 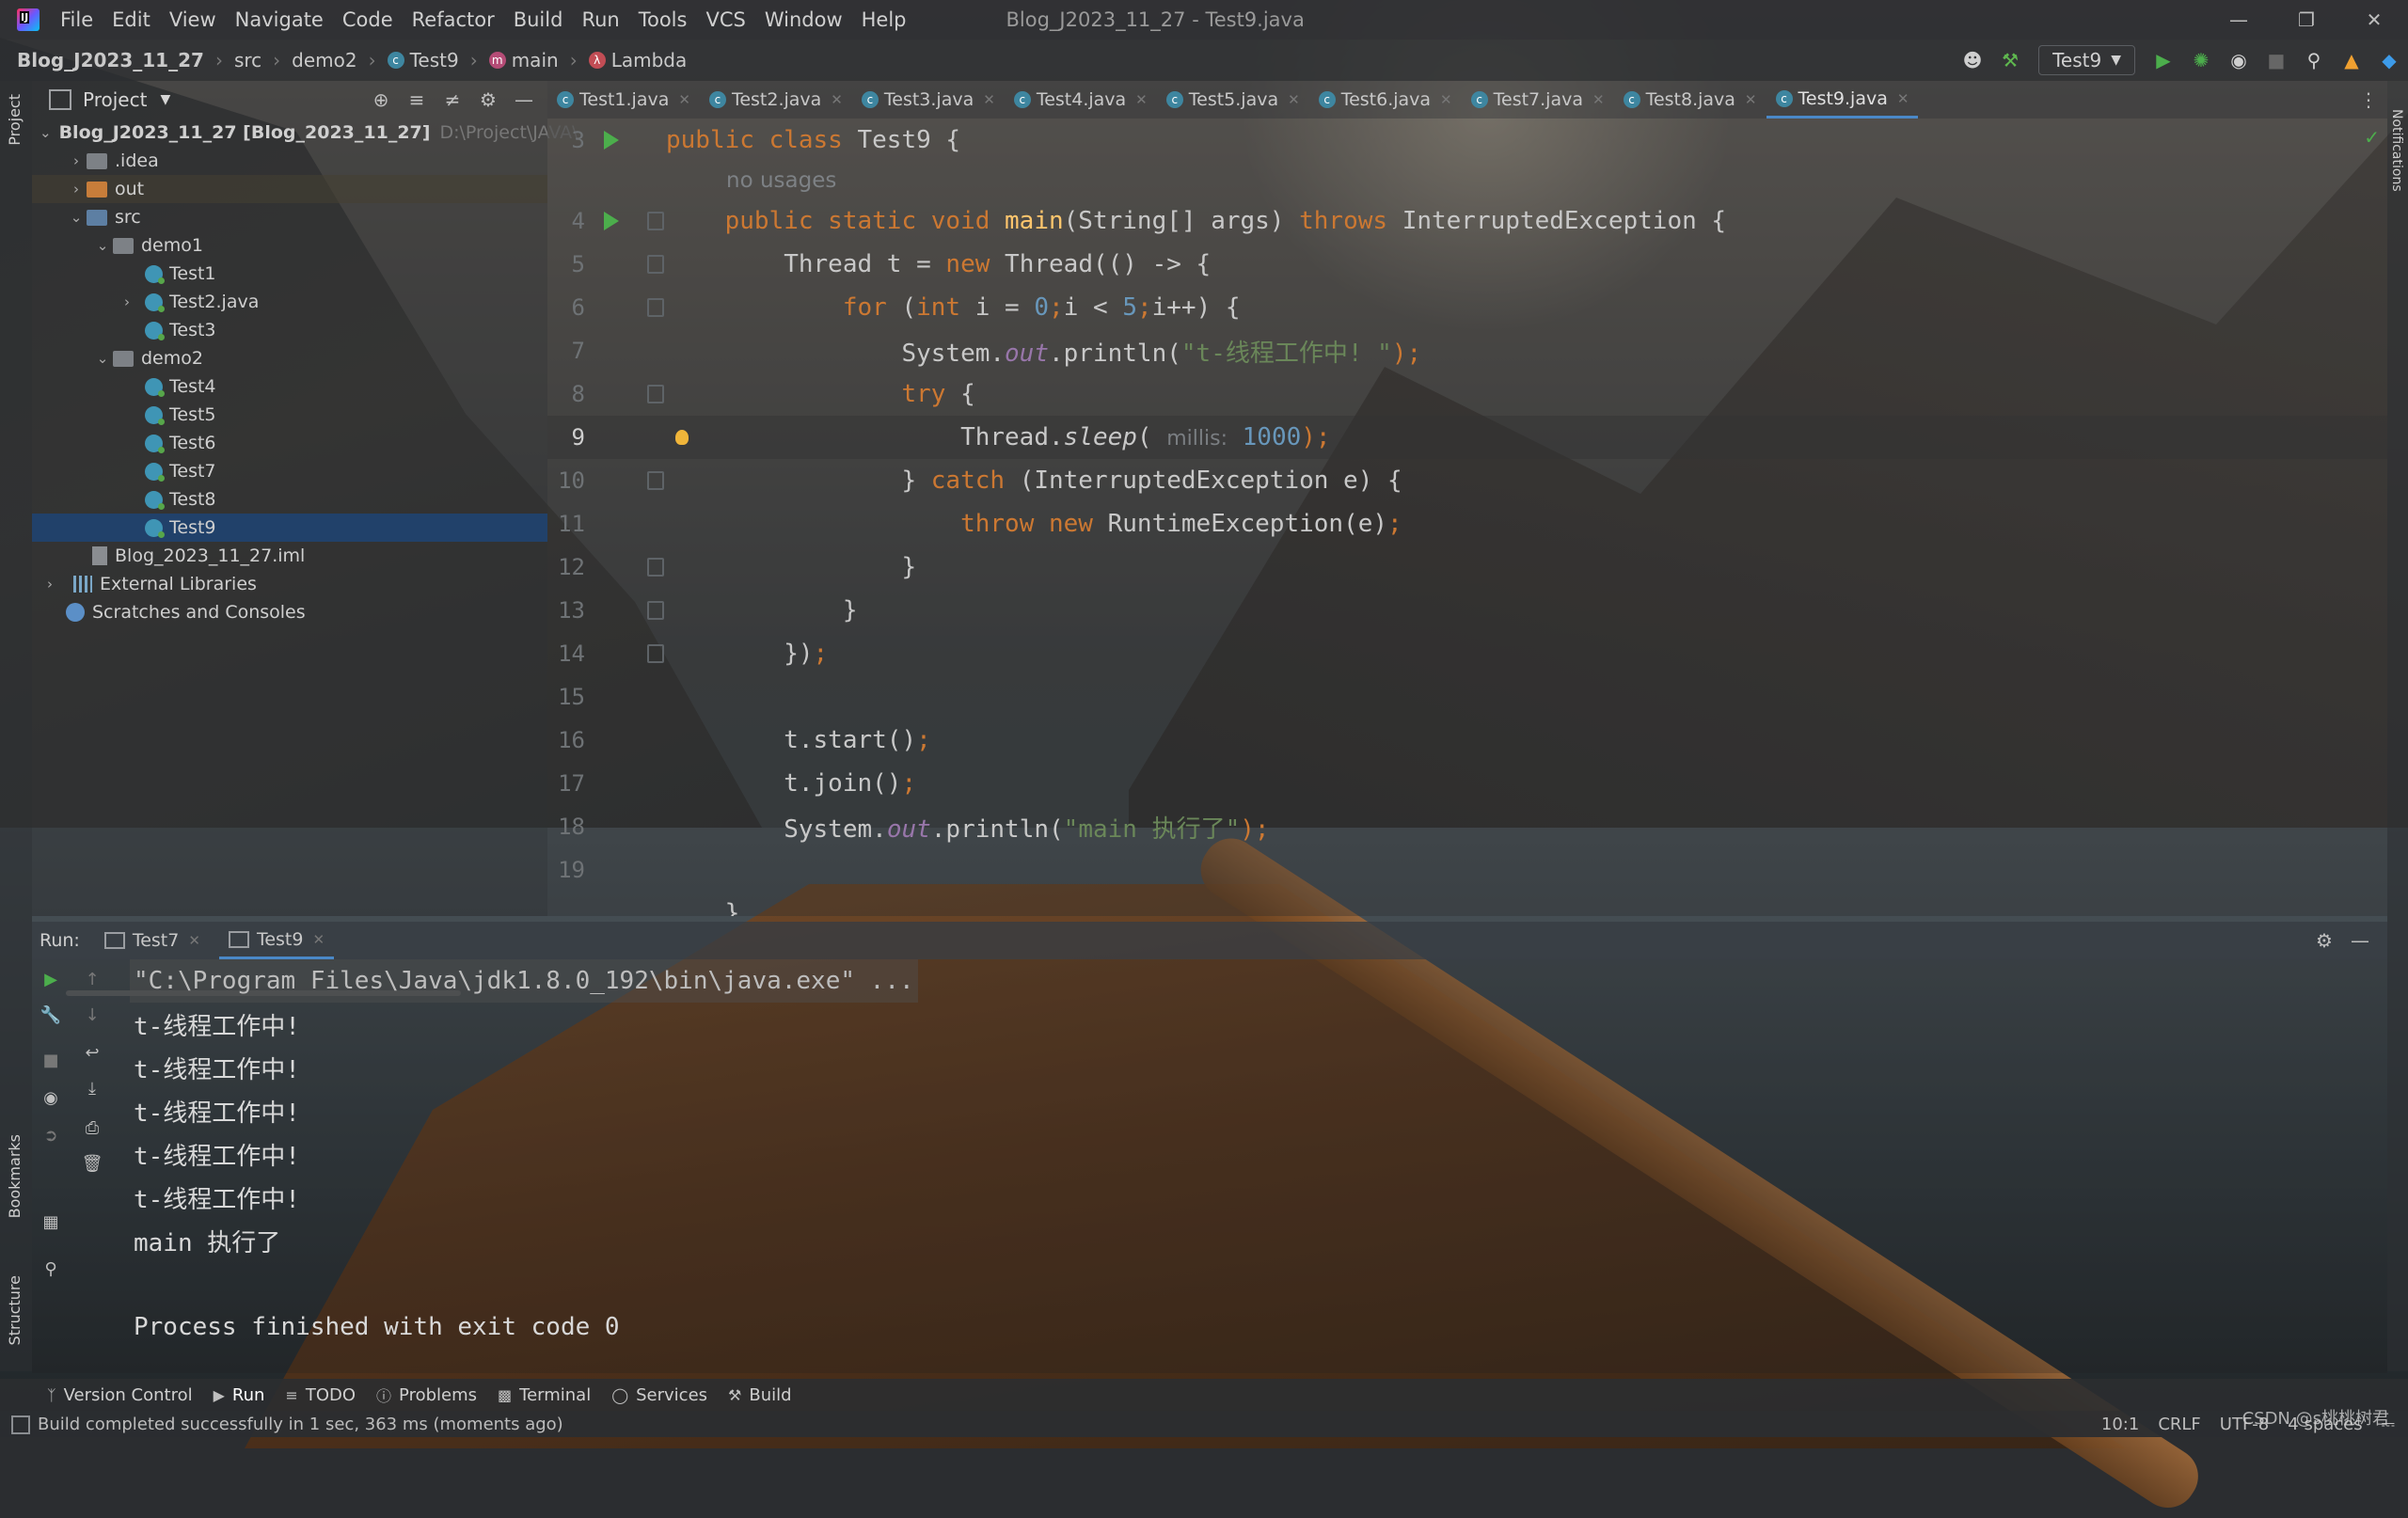 What do you see at coordinates (929, 100) in the screenshot?
I see `tab-test3: c Test3.java ✕` at bounding box center [929, 100].